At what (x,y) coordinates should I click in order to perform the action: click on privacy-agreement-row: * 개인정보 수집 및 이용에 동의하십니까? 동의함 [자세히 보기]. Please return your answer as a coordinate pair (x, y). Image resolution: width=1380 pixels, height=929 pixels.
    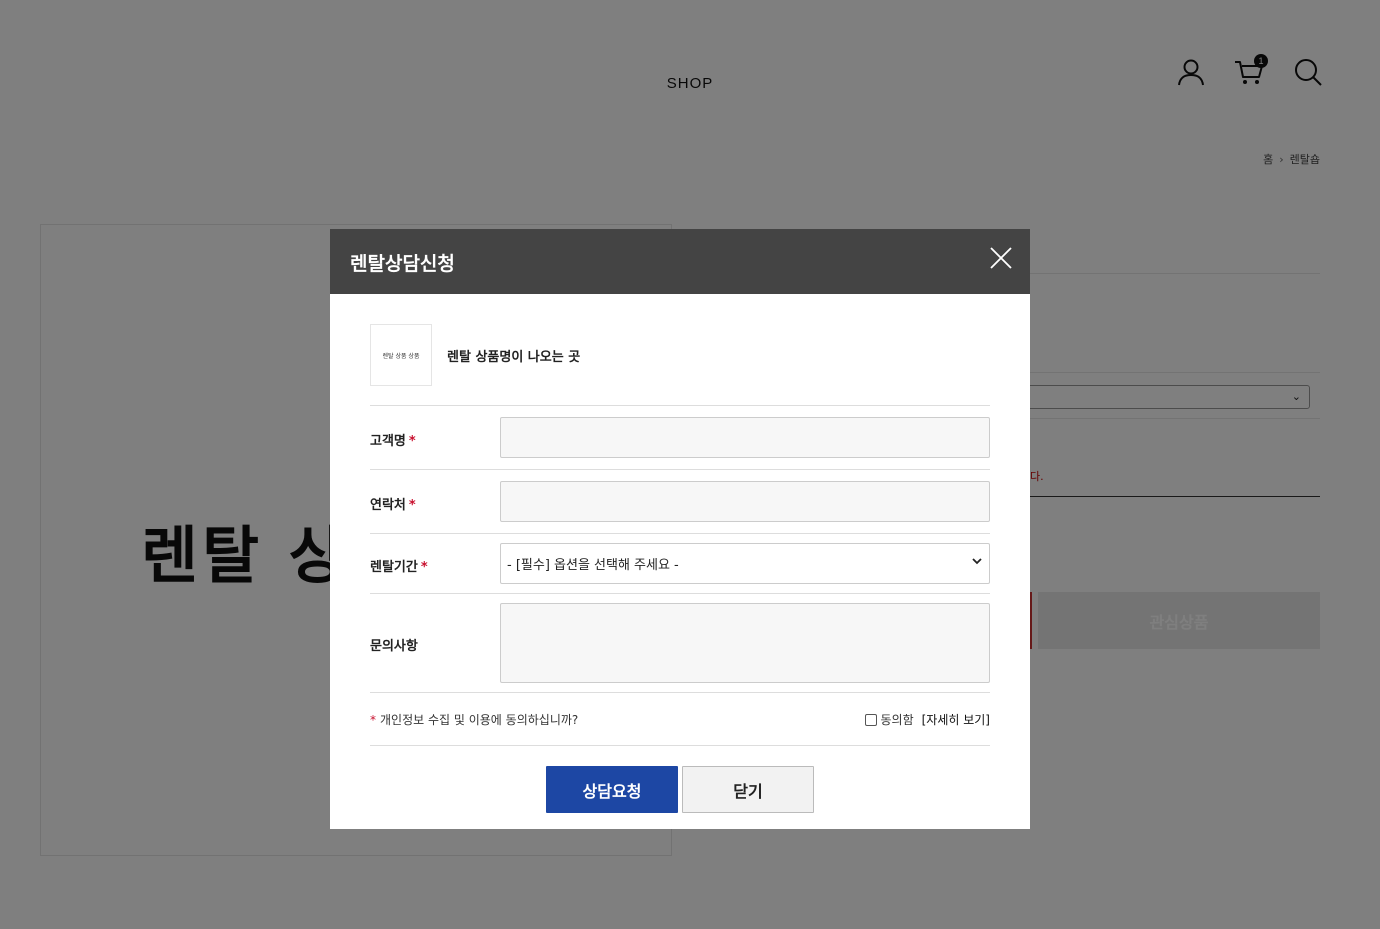
    Looking at the image, I should click on (680, 719).